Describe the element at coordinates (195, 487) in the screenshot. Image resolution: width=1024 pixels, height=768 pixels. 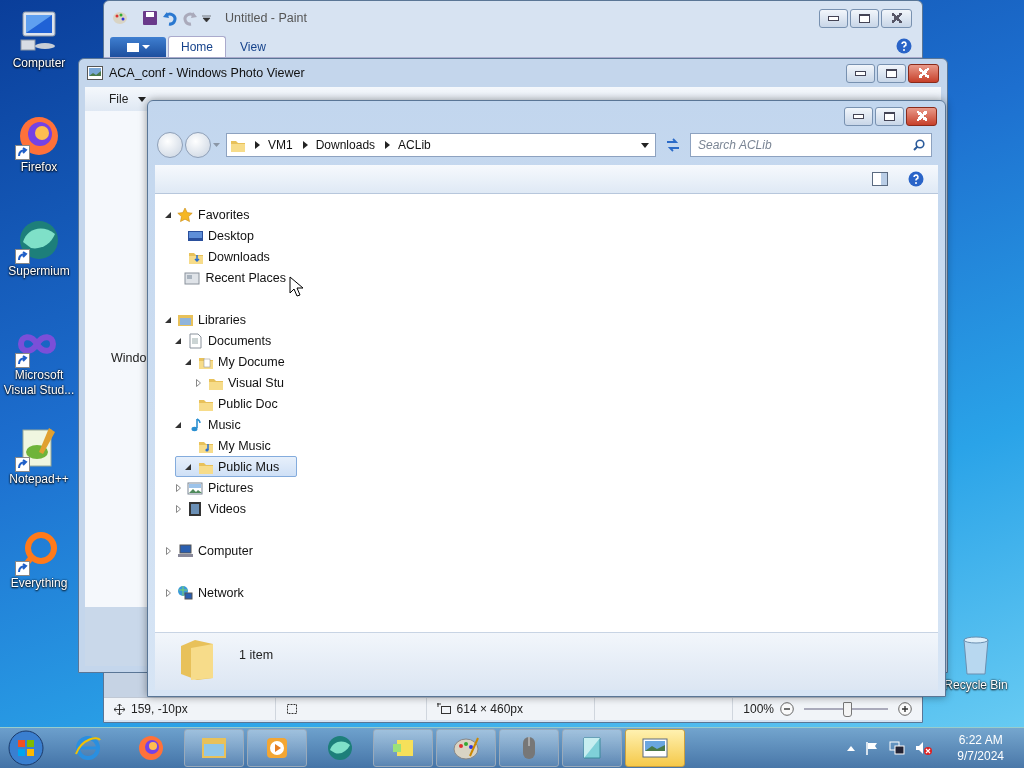
I see `pictures-icon` at that location.